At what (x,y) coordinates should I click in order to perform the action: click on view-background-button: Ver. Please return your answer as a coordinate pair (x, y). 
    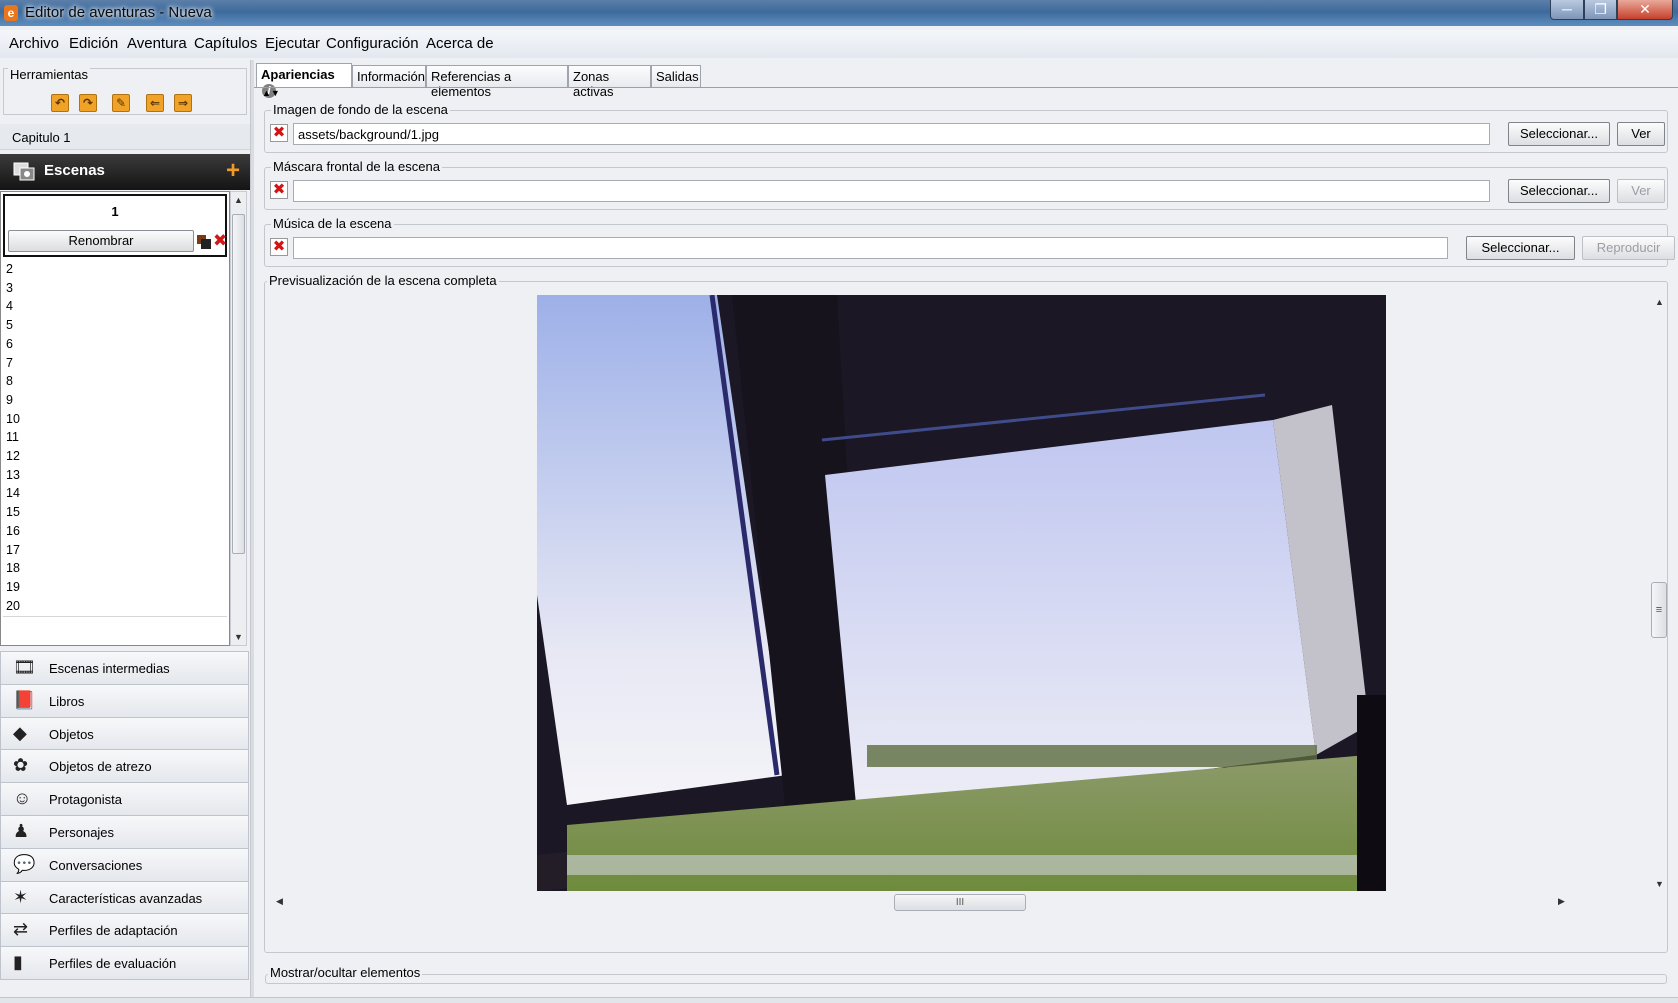
    Looking at the image, I should click on (1641, 134).